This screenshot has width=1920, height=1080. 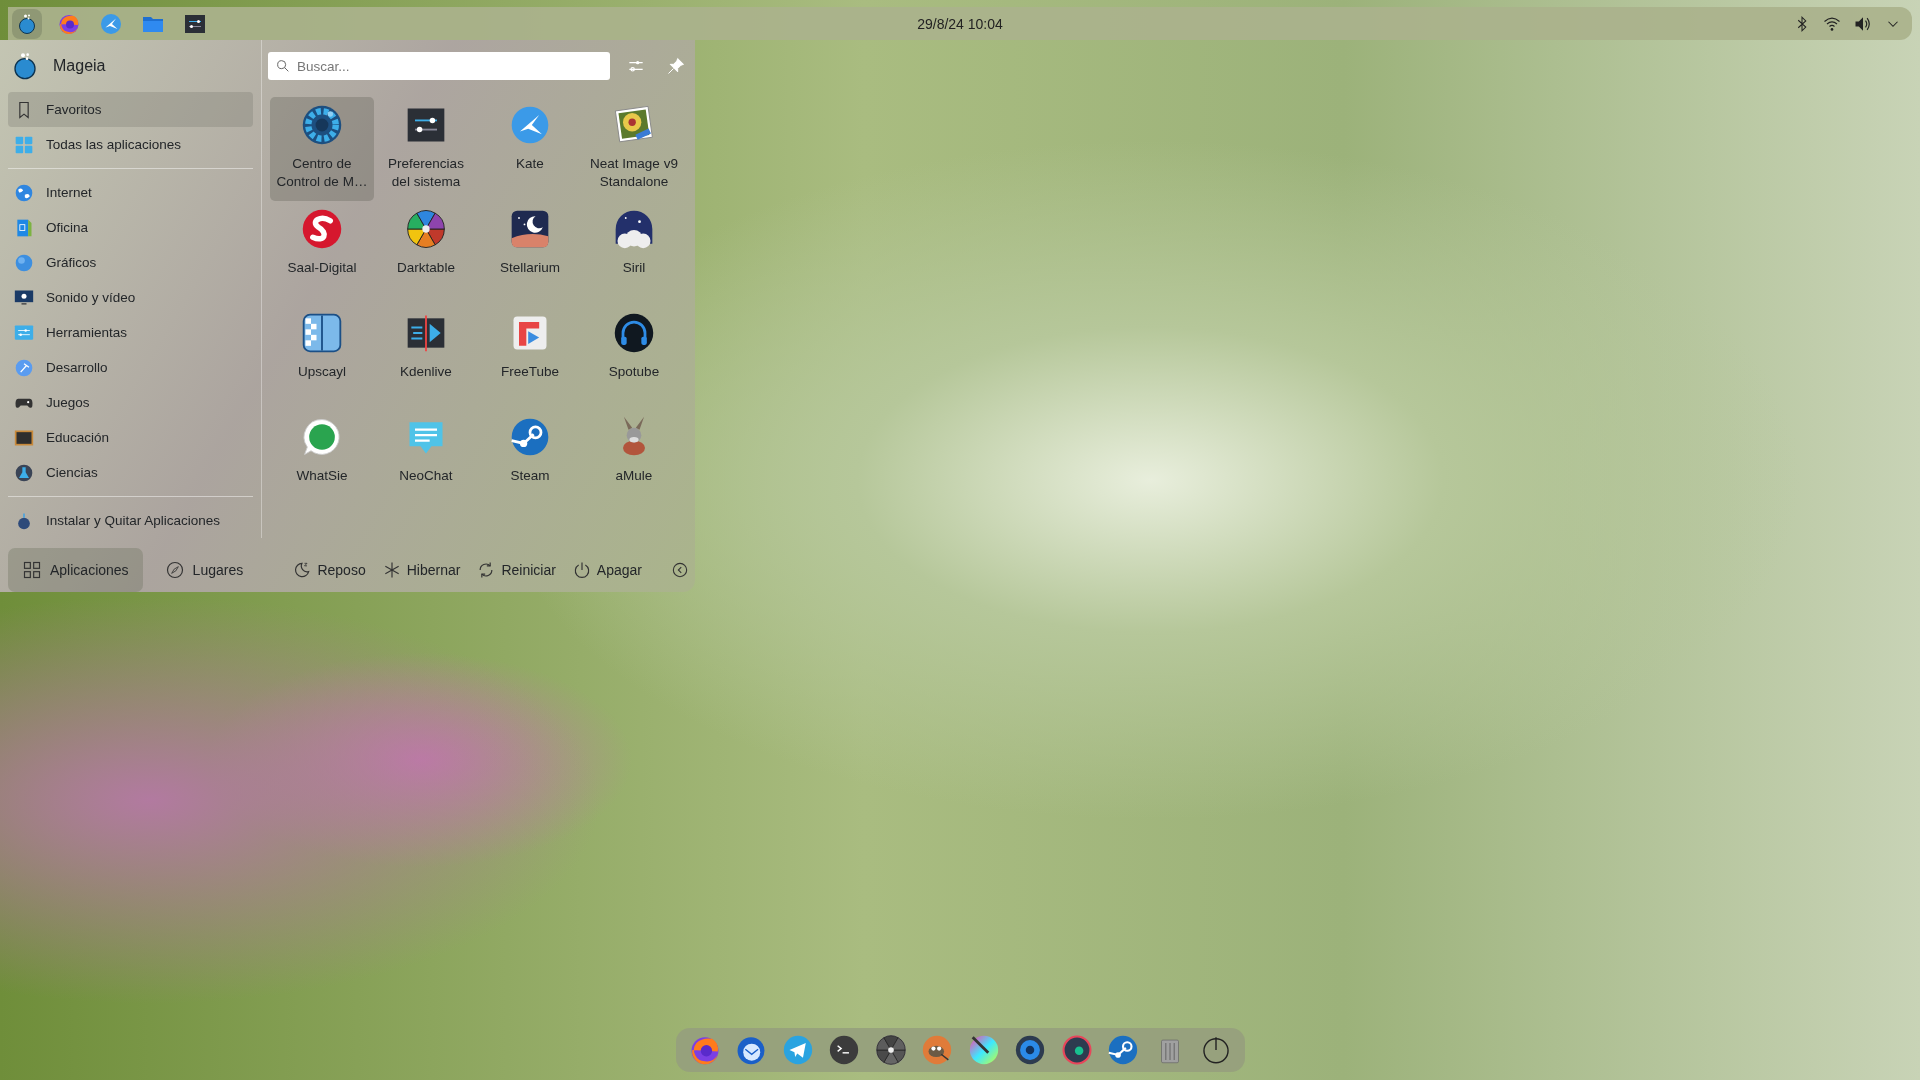 I want to click on globe-icon, so click(x=24, y=192).